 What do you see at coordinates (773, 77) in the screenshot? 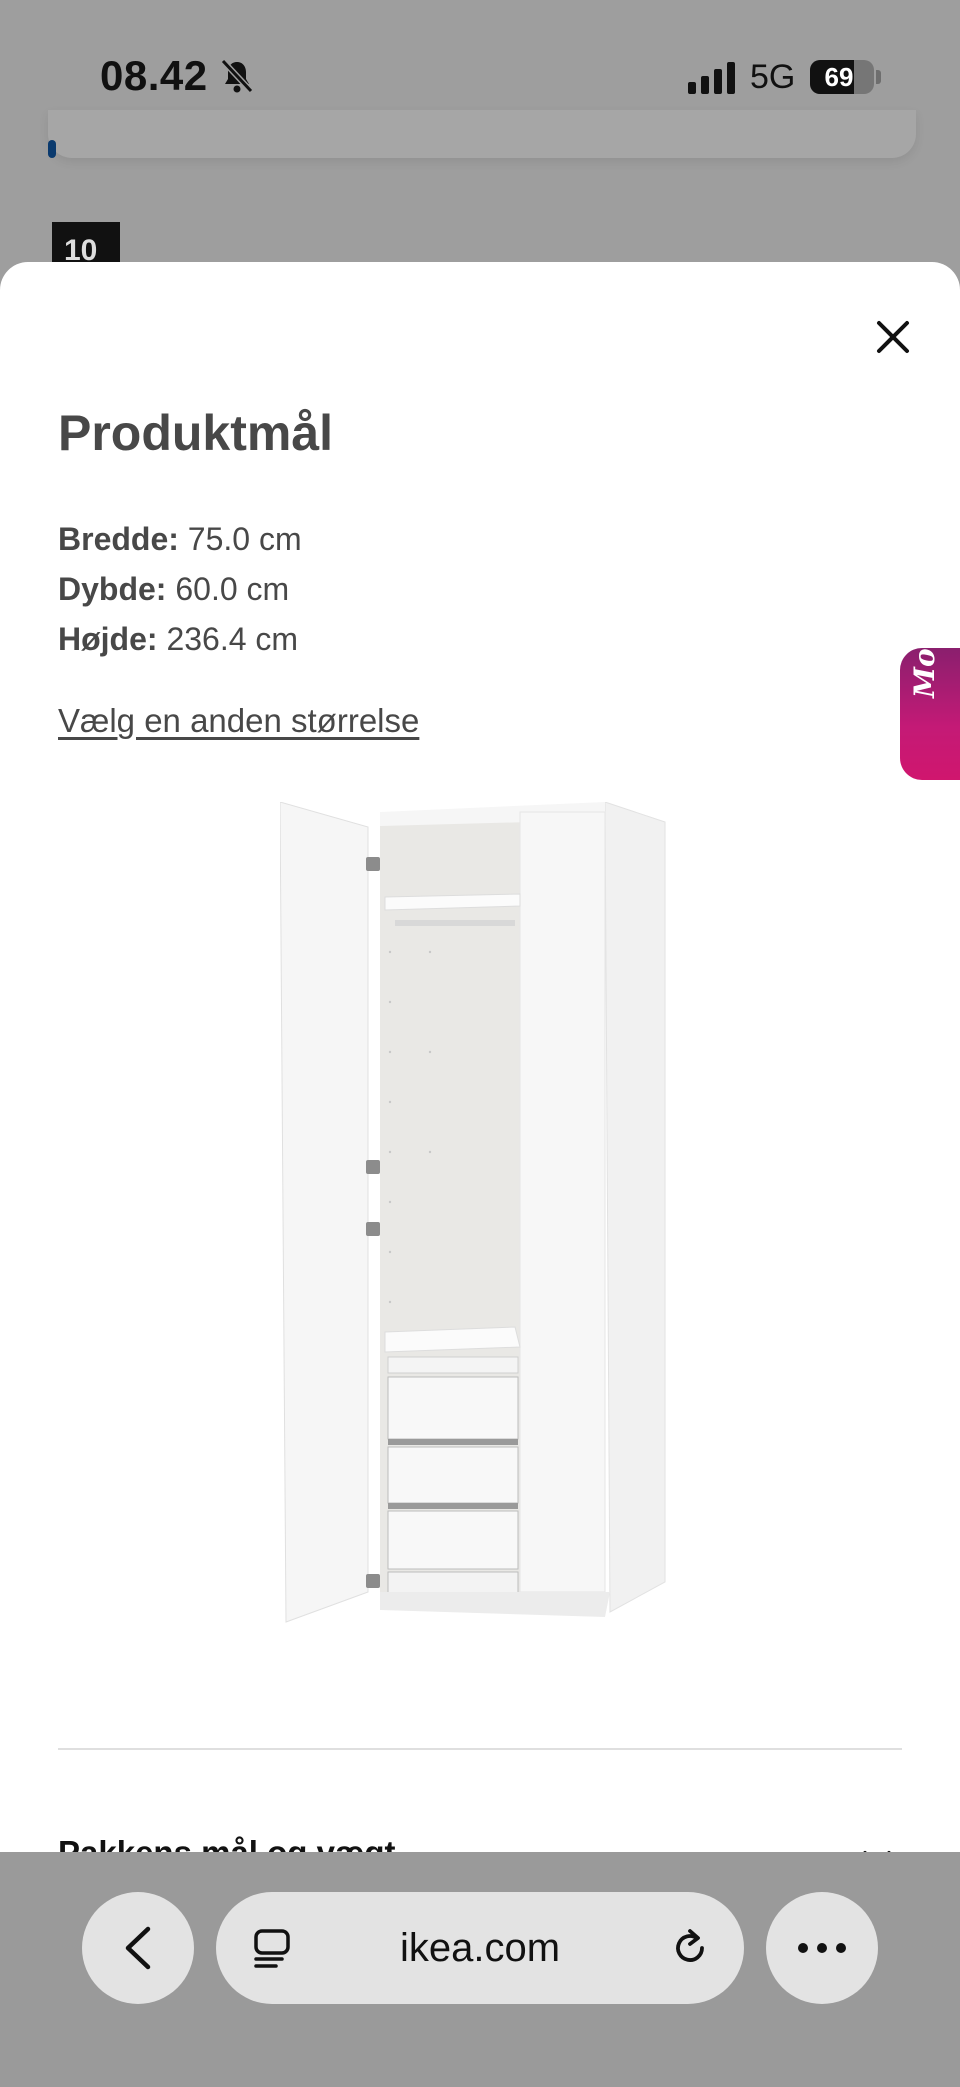
I see `network-label: 5G` at bounding box center [773, 77].